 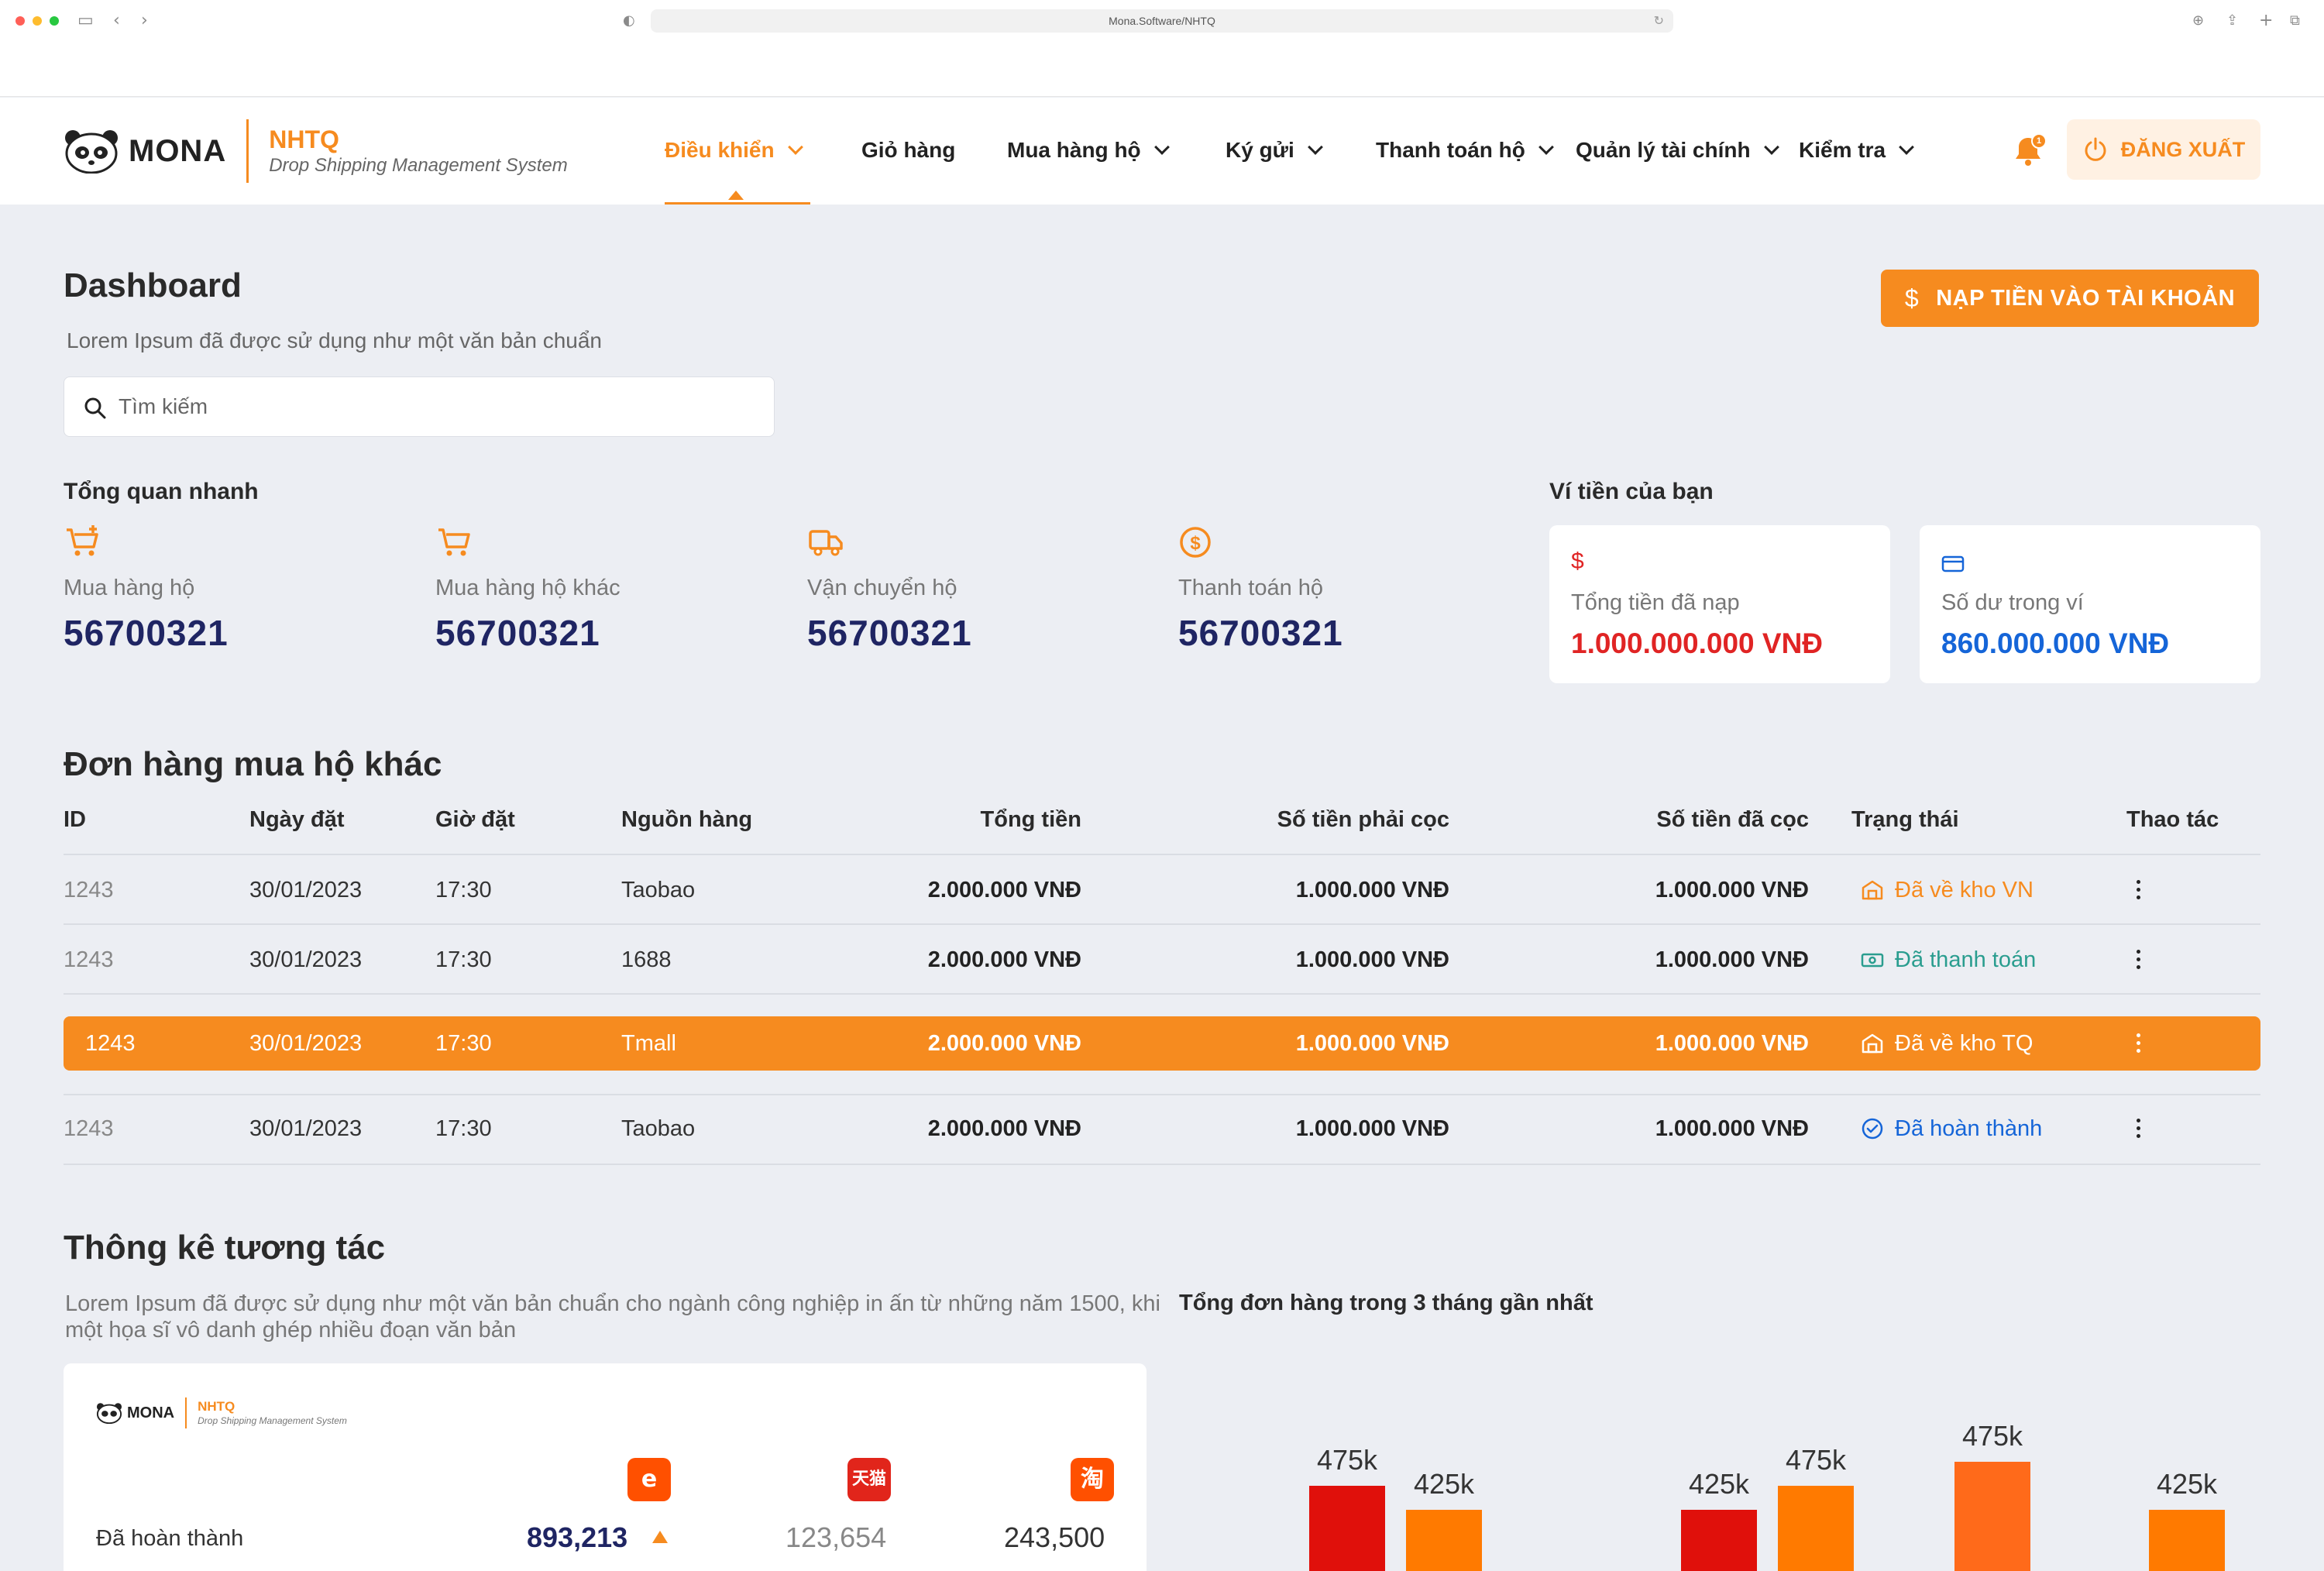 What do you see at coordinates (648, 1043) in the screenshot?
I see `cell-source: Tmall` at bounding box center [648, 1043].